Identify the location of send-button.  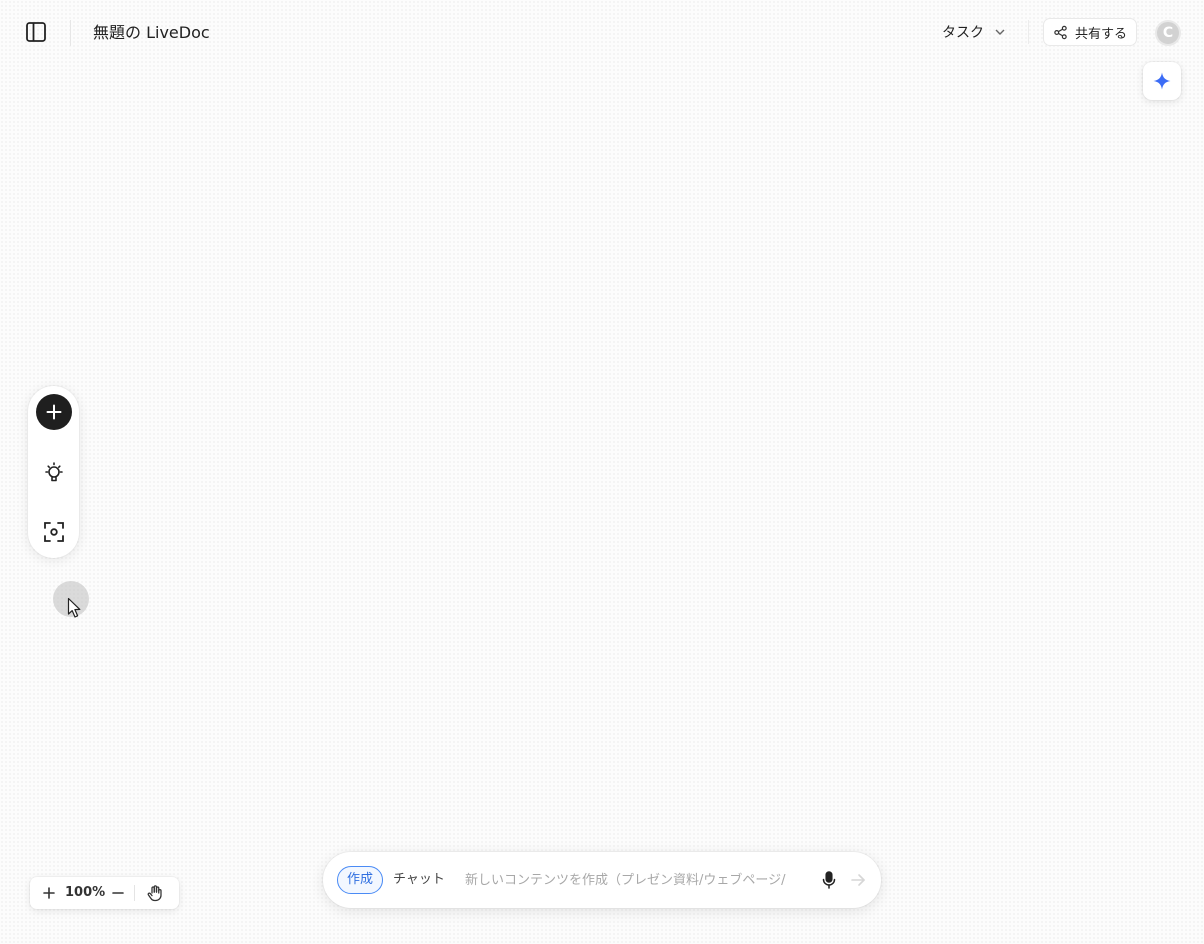
(858, 880).